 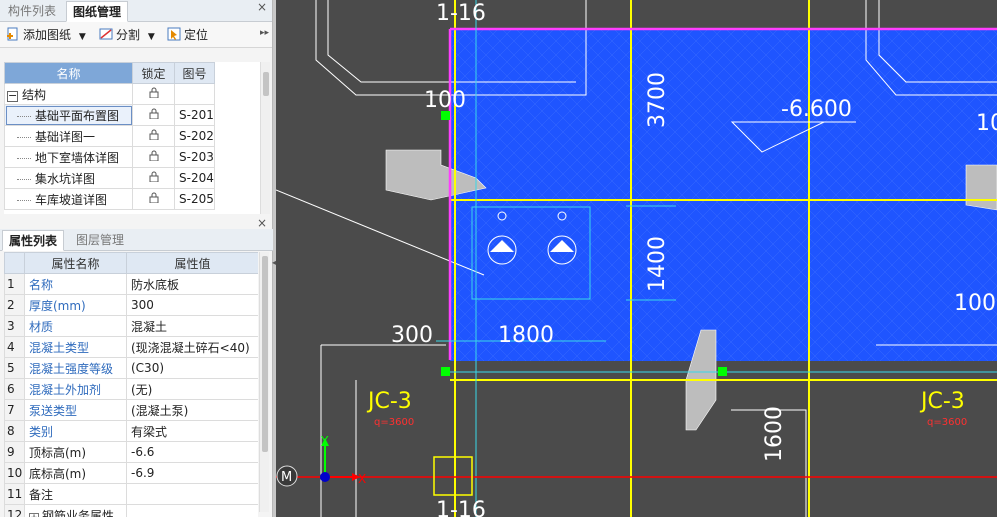 I want to click on dim-1800: 1800, so click(x=526, y=335).